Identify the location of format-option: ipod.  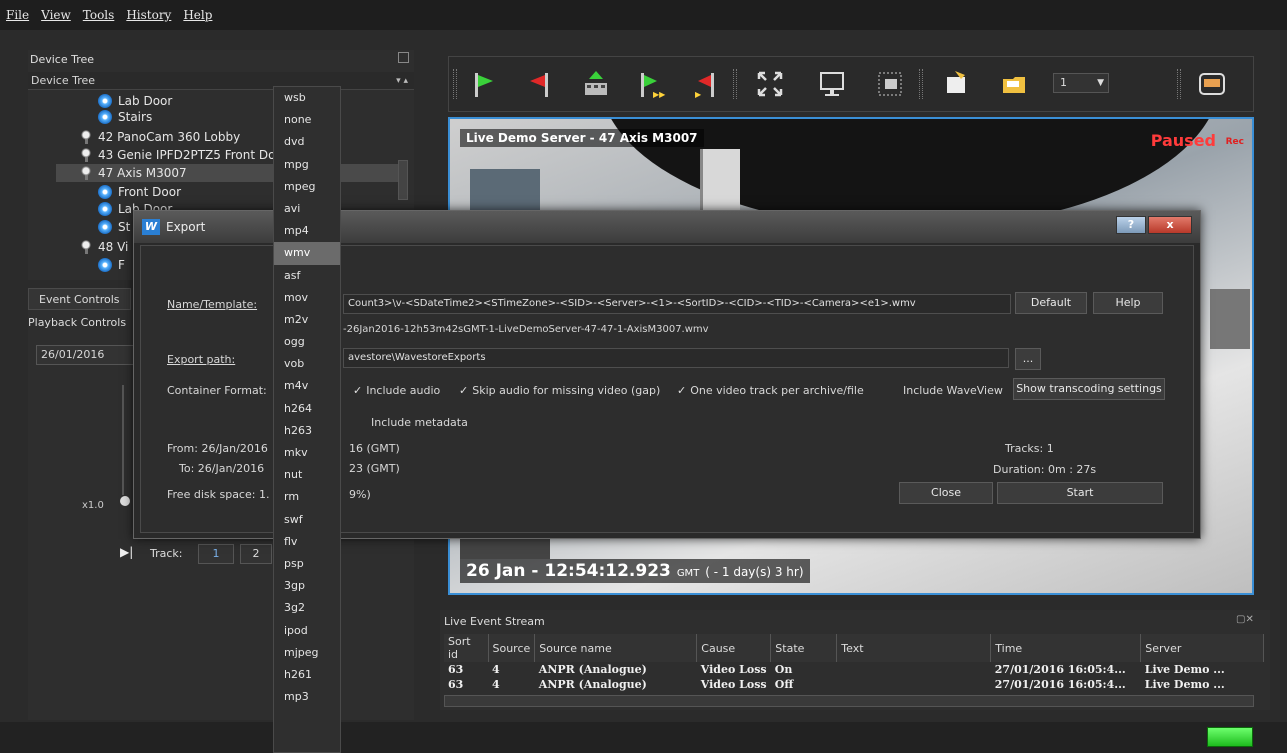
(307, 631).